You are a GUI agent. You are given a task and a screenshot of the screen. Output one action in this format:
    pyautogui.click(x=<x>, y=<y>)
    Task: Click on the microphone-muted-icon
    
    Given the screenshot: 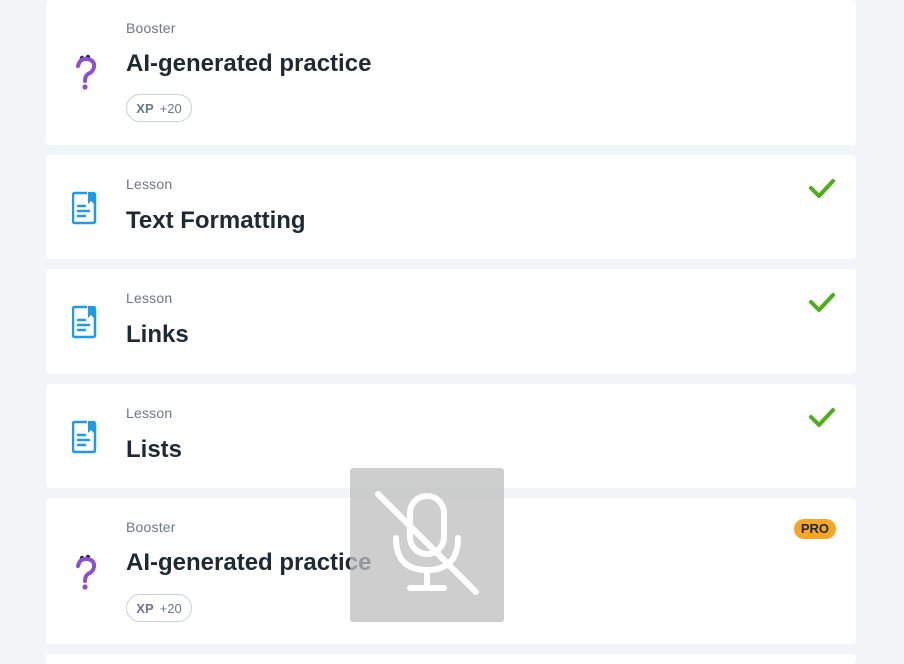 What is the action you would take?
    pyautogui.click(x=427, y=545)
    